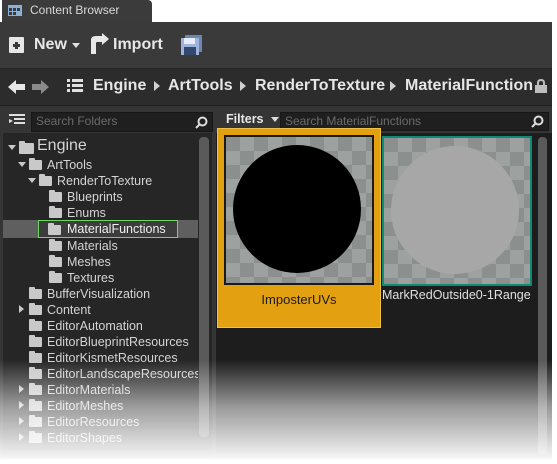 Image resolution: width=557 pixels, height=464 pixels. What do you see at coordinates (100, 43) in the screenshot?
I see `import-icon` at bounding box center [100, 43].